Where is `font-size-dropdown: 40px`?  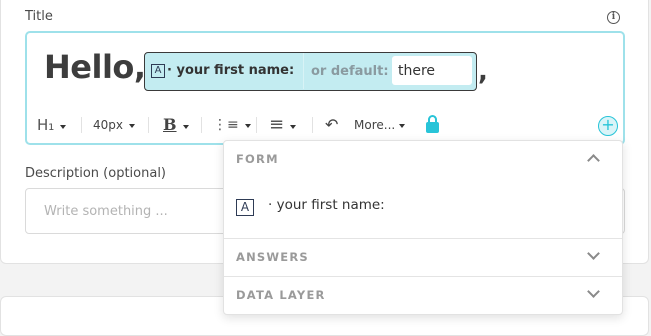
font-size-dropdown: 40px is located at coordinates (114, 125).